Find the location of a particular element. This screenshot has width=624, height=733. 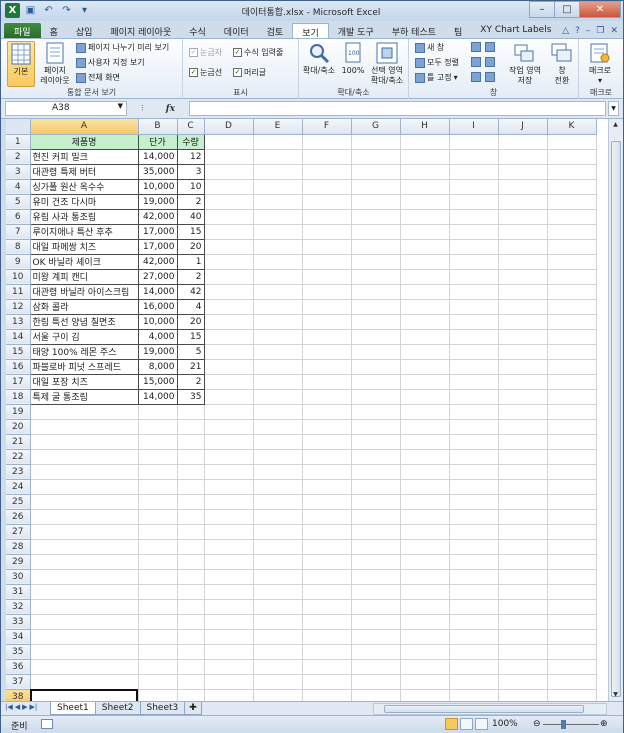

row-header: 22 is located at coordinates (18, 457).